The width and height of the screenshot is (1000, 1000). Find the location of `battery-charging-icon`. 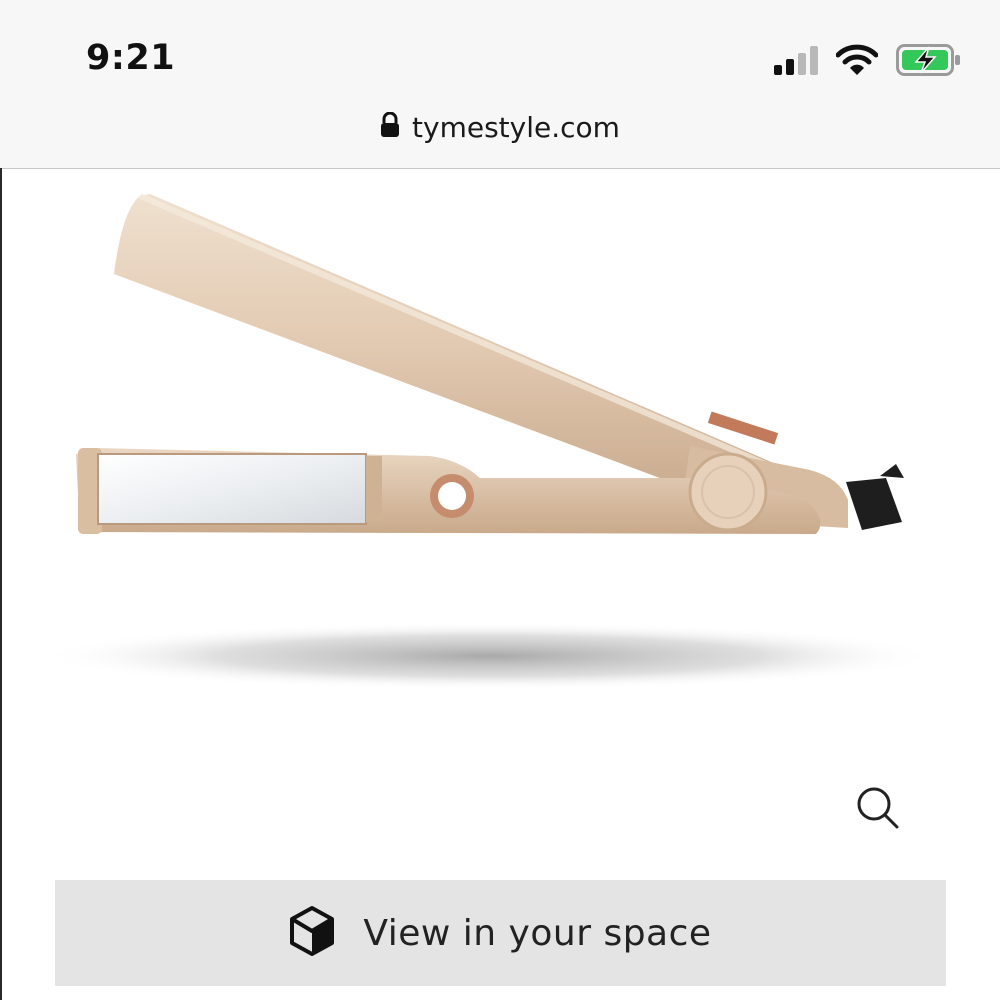

battery-charging-icon is located at coordinates (929, 62).